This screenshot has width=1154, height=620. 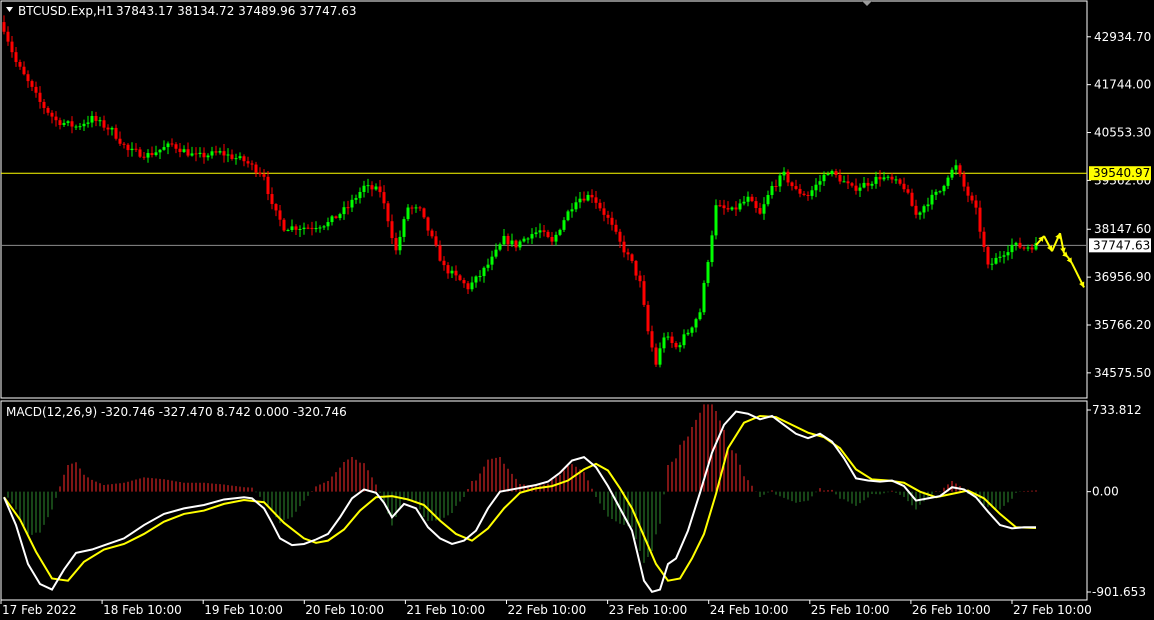 I want to click on price-badge-label: 37747.63, so click(x=1121, y=245).